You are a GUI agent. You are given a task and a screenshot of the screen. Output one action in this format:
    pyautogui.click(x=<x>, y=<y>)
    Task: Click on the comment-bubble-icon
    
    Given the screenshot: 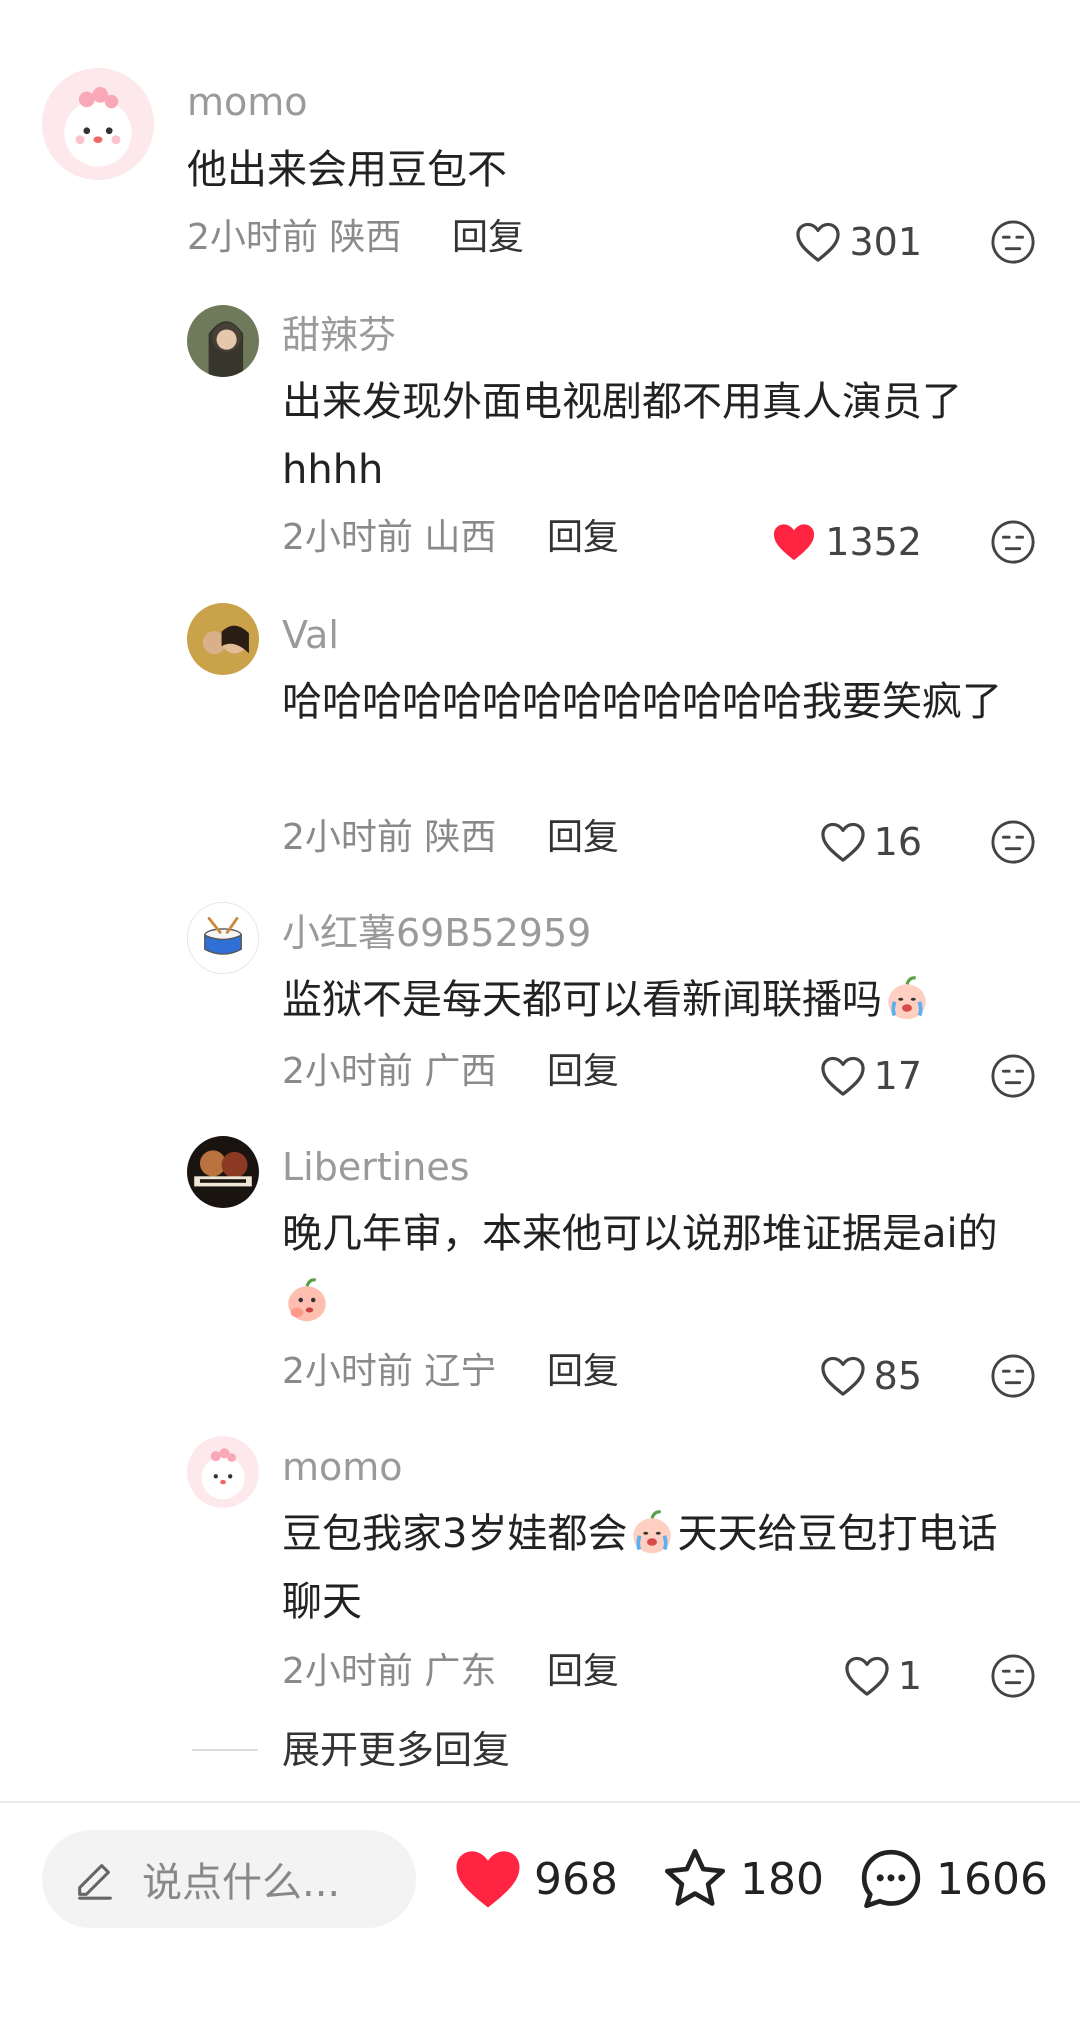 What is the action you would take?
    pyautogui.click(x=891, y=1879)
    